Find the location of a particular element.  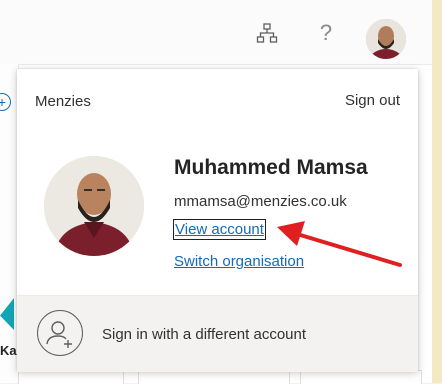

org-chart-icon is located at coordinates (267, 33).